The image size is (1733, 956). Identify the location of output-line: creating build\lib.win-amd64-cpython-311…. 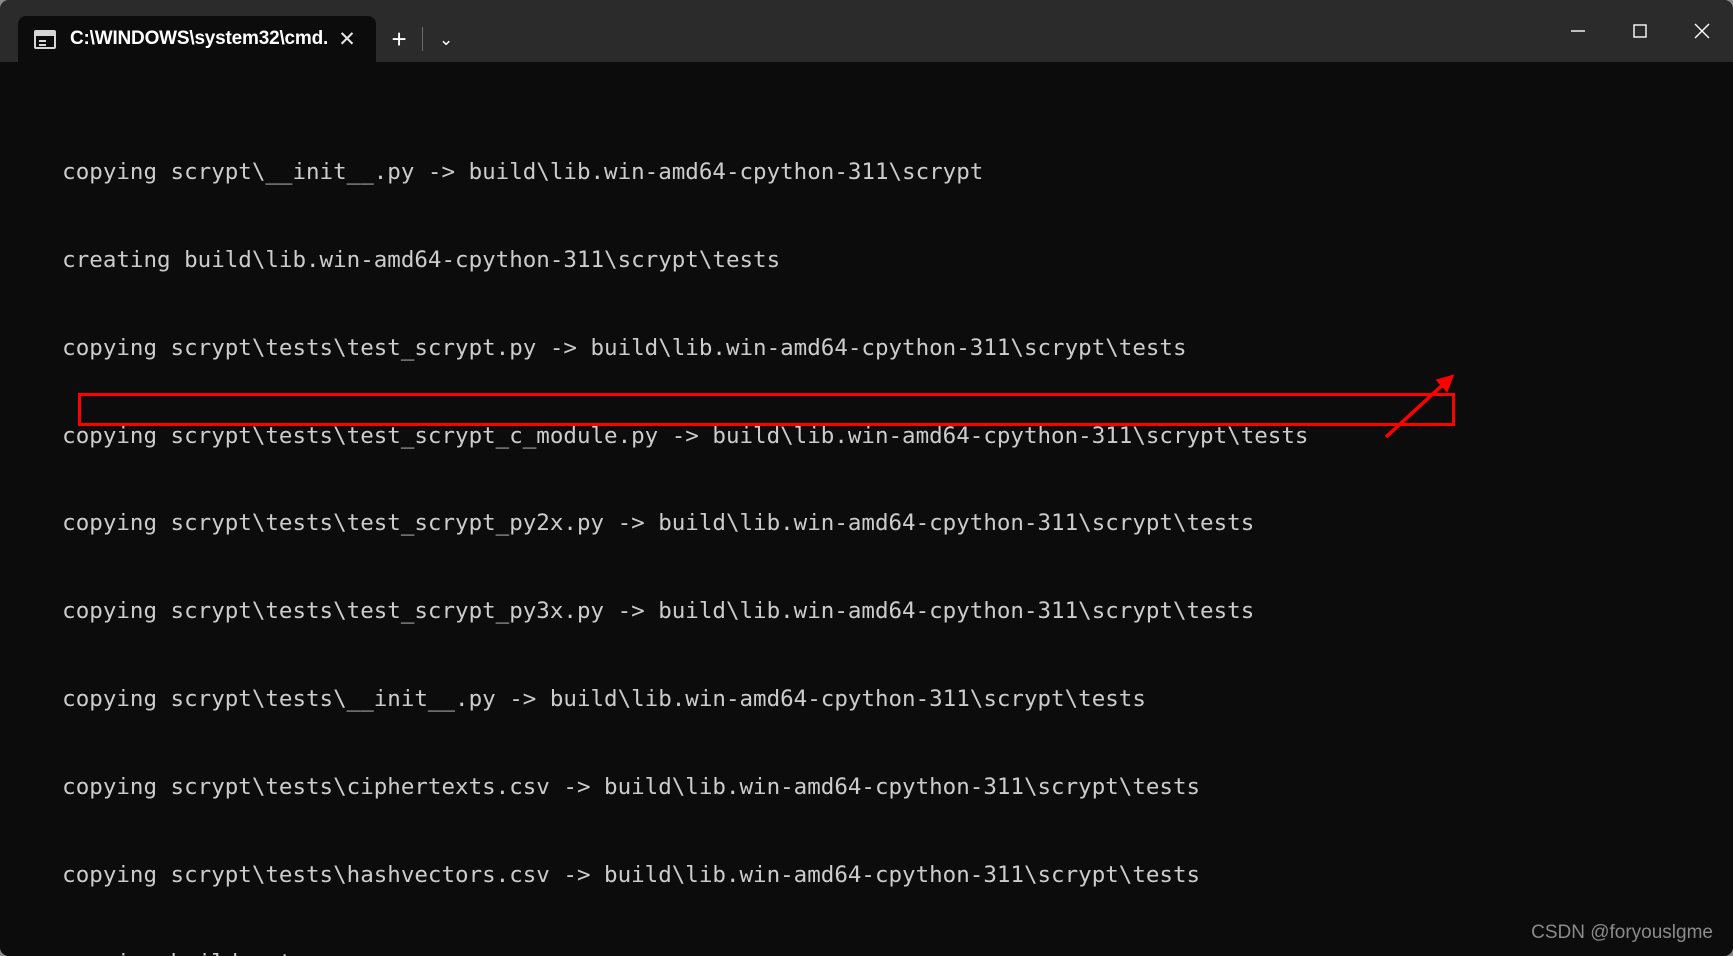
(394, 259).